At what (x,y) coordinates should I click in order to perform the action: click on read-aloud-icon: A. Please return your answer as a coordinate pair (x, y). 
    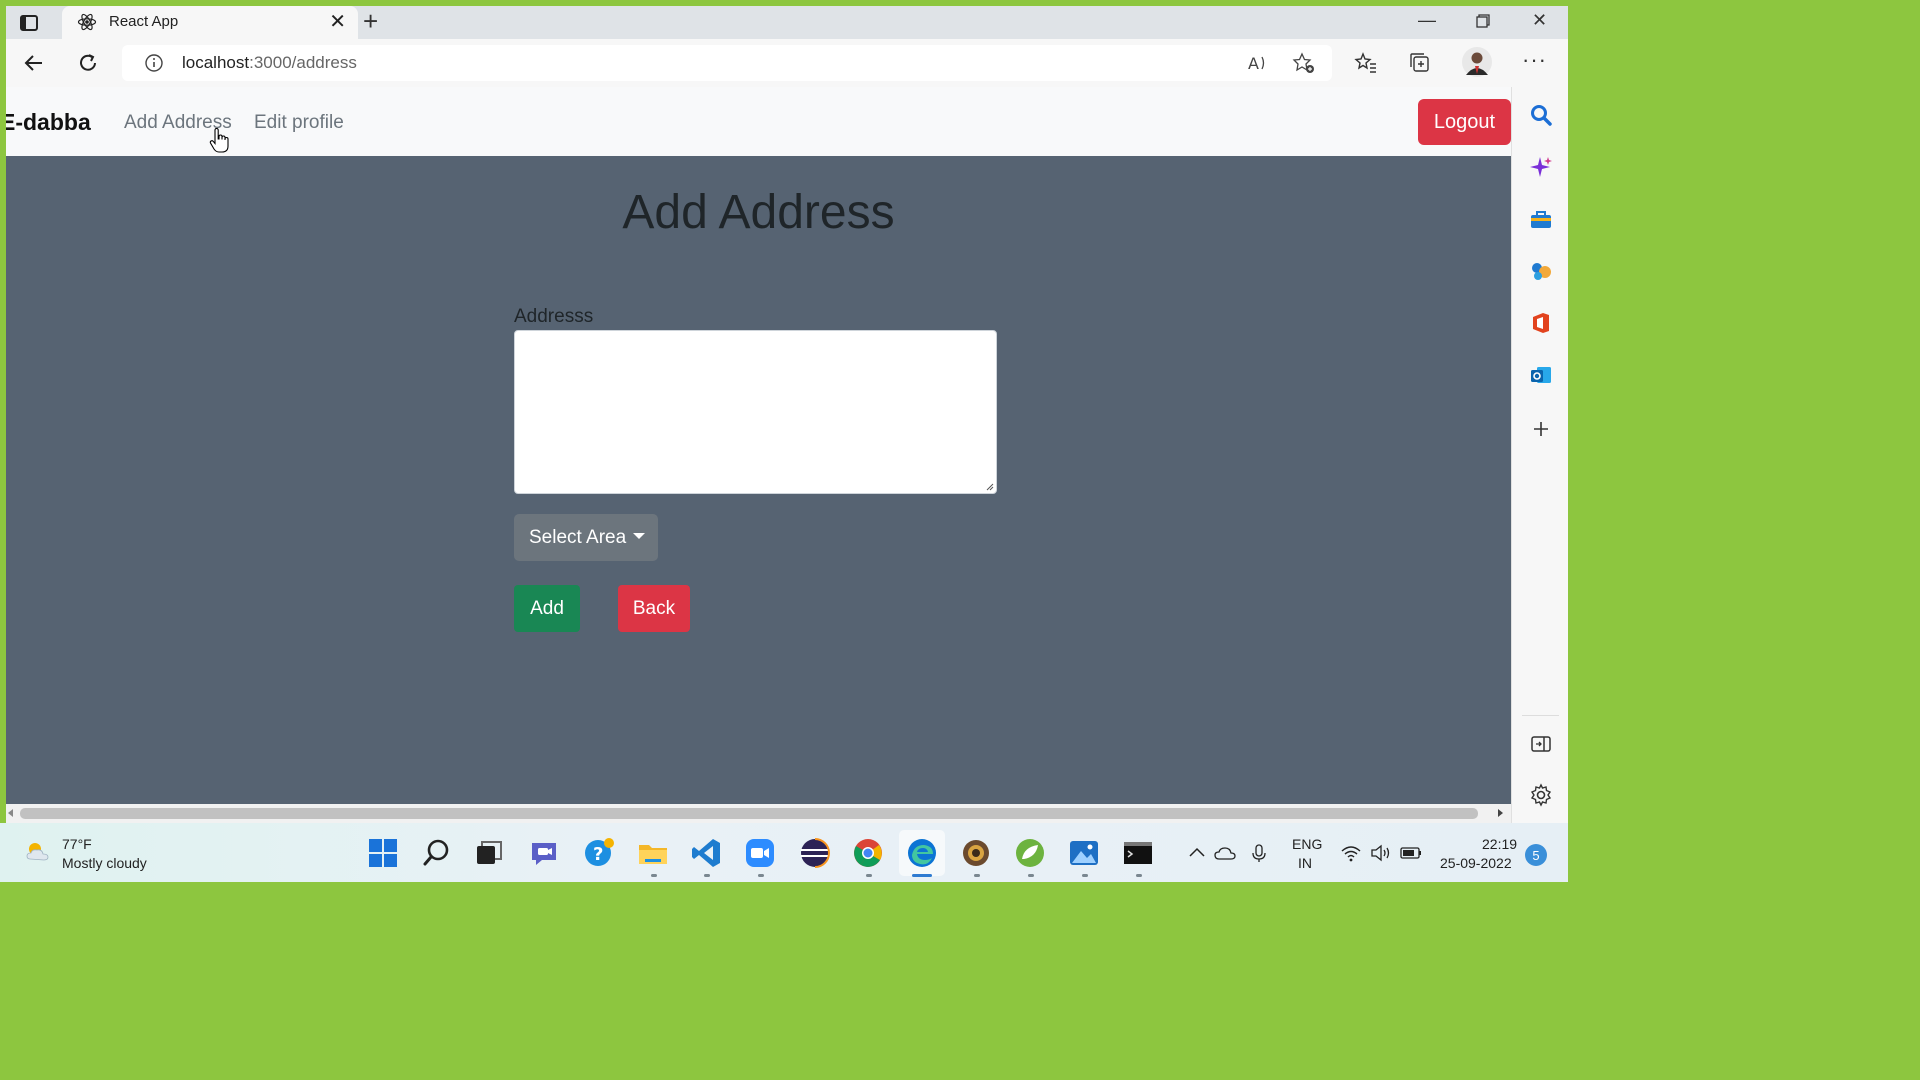
    Looking at the image, I should click on (1258, 63).